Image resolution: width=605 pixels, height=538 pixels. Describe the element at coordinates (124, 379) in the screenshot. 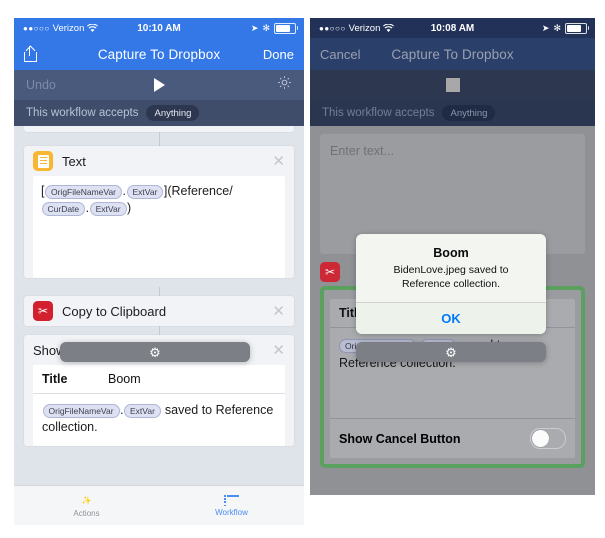

I see `field-value: Boom` at that location.